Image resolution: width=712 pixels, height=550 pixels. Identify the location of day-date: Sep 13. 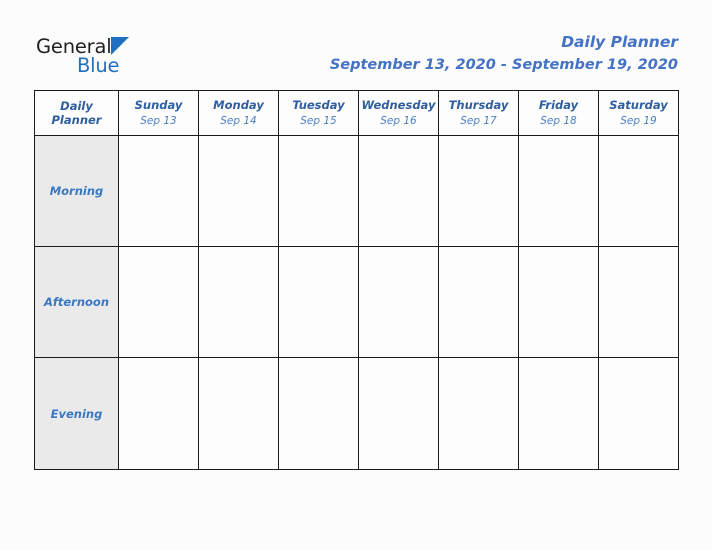
(158, 120).